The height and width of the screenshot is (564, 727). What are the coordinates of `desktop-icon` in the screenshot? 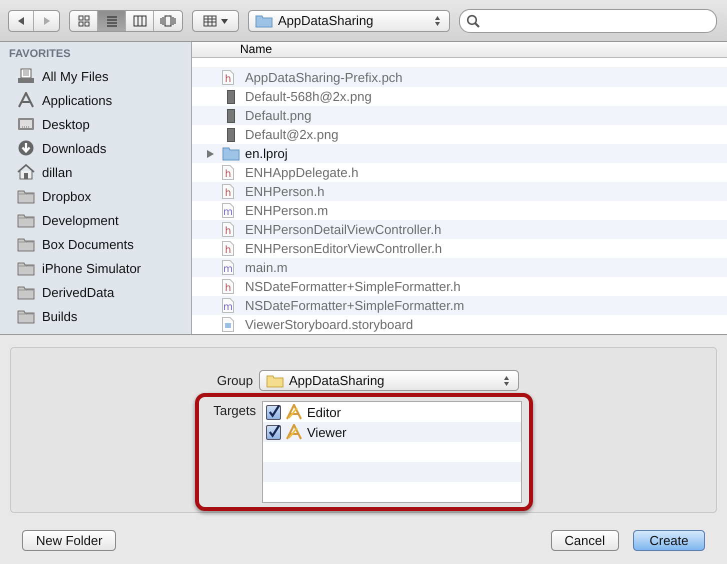 It's located at (26, 124).